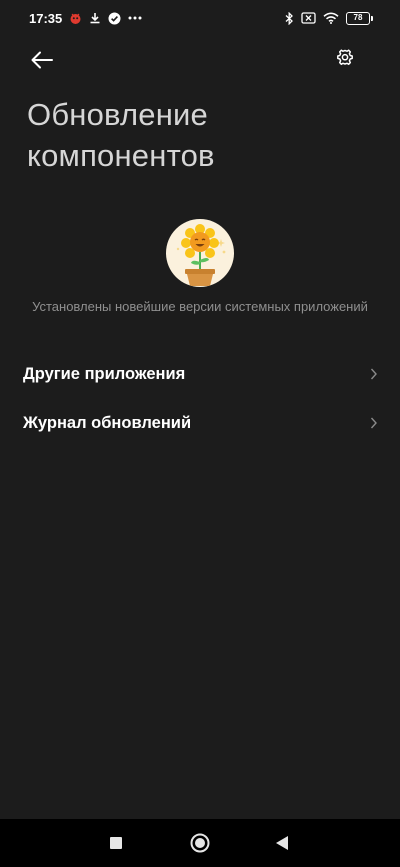  What do you see at coordinates (282, 843) in the screenshot?
I see `back-nav-button` at bounding box center [282, 843].